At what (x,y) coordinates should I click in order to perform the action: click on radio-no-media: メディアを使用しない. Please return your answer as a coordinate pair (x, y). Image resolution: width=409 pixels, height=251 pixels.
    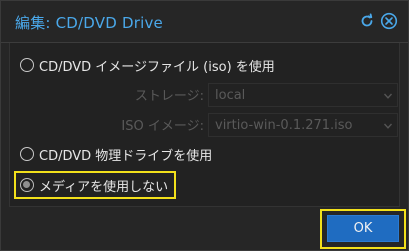
    Looking at the image, I should click on (95, 185).